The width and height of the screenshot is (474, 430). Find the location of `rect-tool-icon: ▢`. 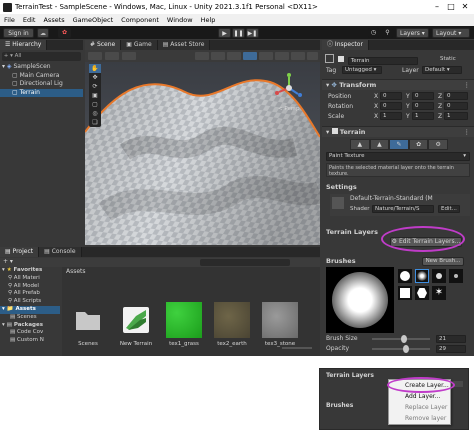

rect-tool-icon: ▢ is located at coordinates (95, 104).